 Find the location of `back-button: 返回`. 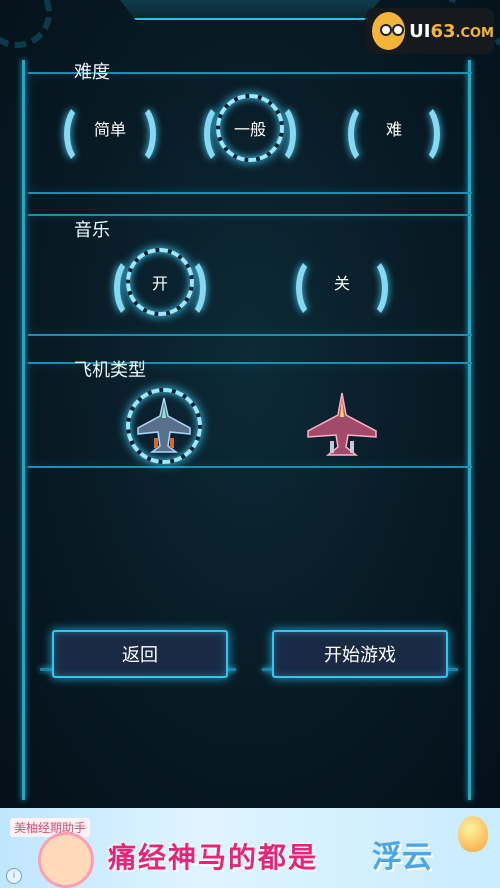

back-button: 返回 is located at coordinates (140, 654).